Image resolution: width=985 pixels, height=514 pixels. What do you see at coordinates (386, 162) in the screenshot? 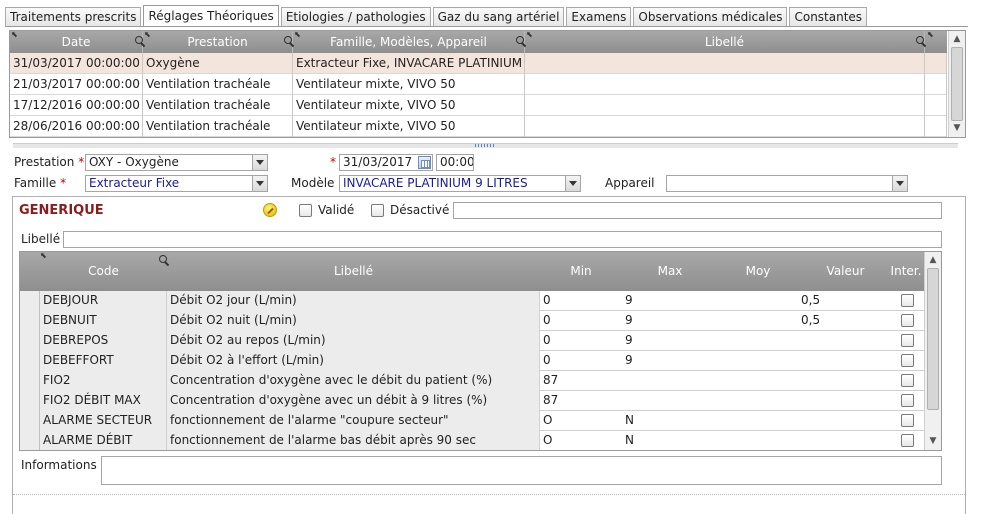
I see `date-input: 31/03/2017` at bounding box center [386, 162].